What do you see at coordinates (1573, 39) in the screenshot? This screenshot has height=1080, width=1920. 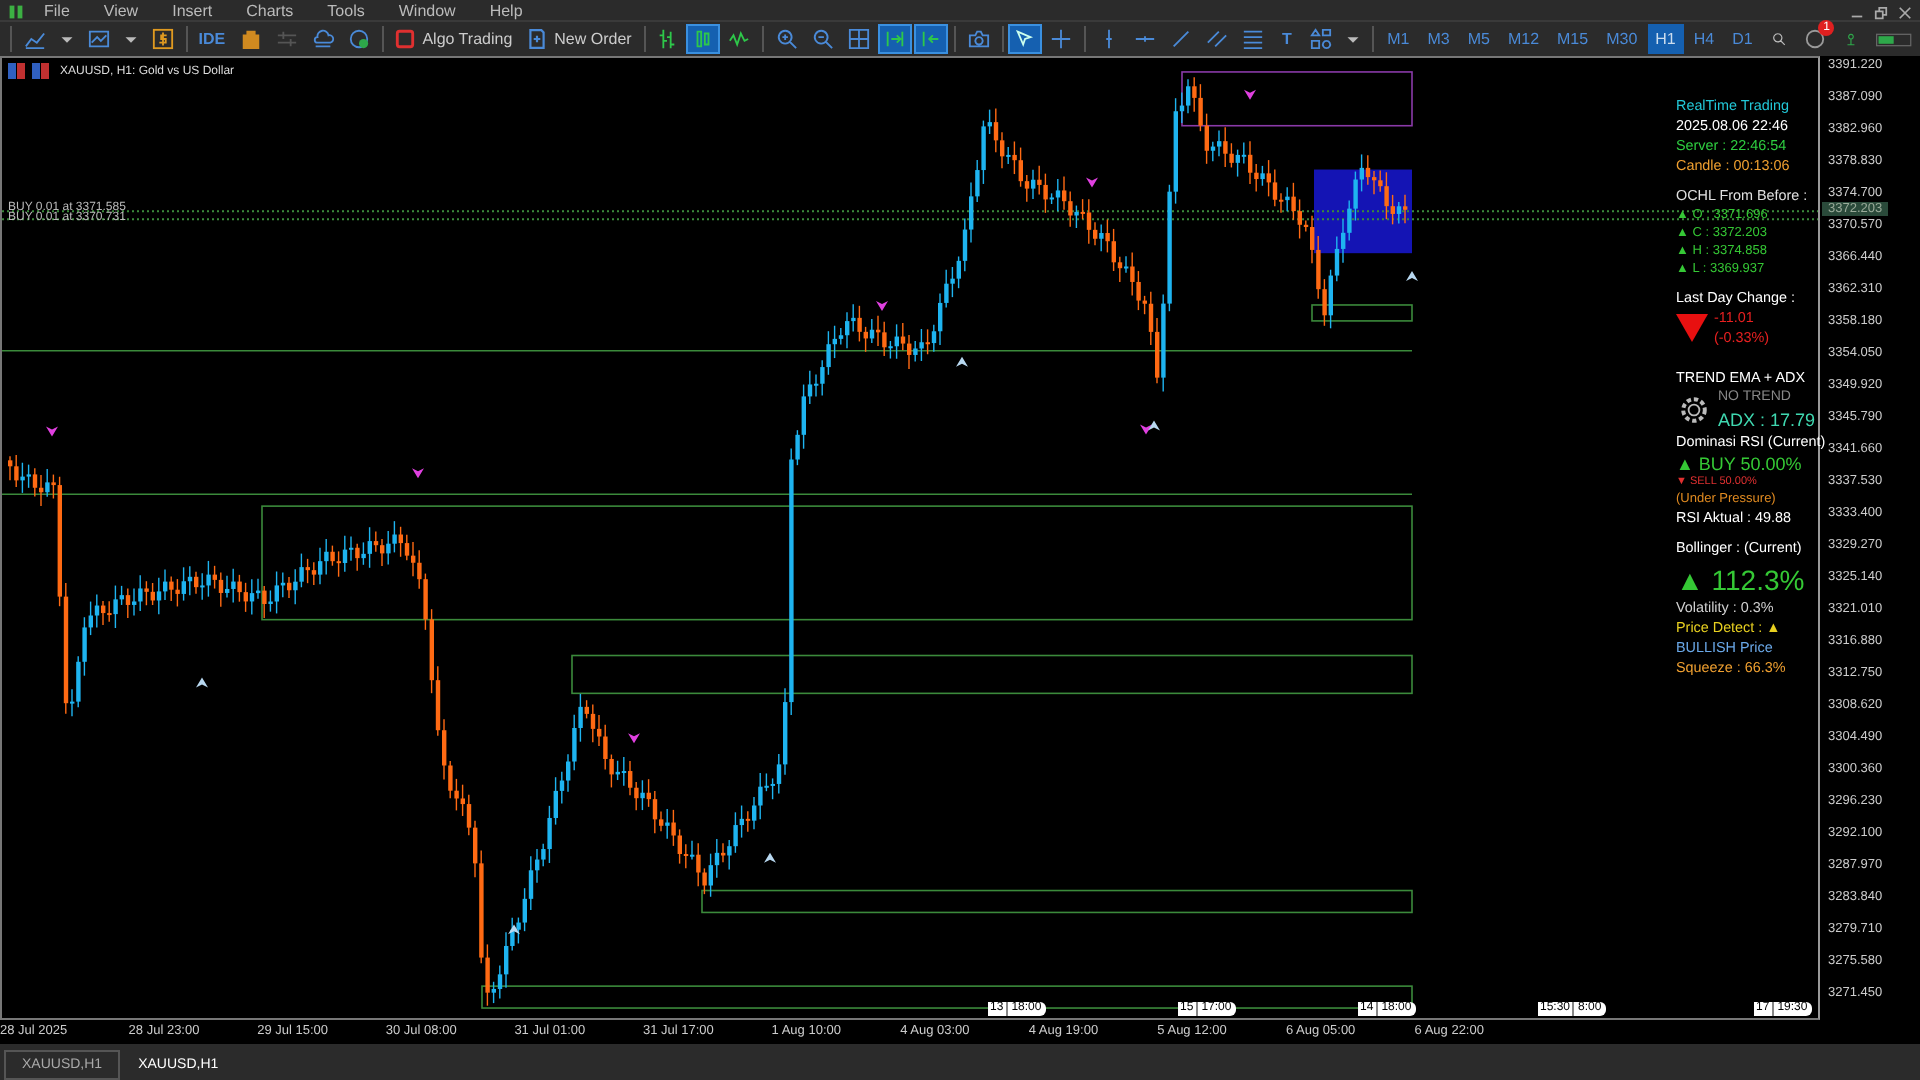 I see `timeframe-button: M15` at bounding box center [1573, 39].